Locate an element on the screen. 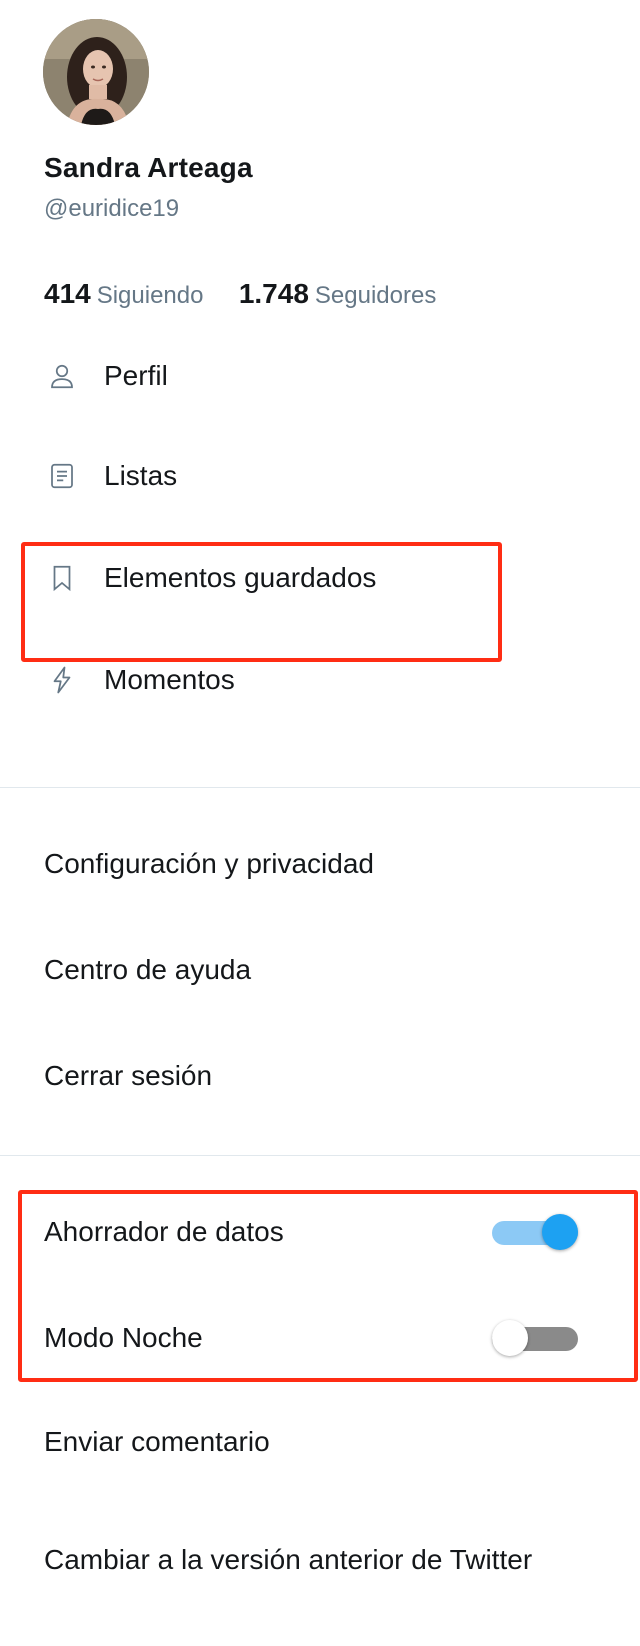  data-saver-label: Ahorrador de datos is located at coordinates (164, 1231).